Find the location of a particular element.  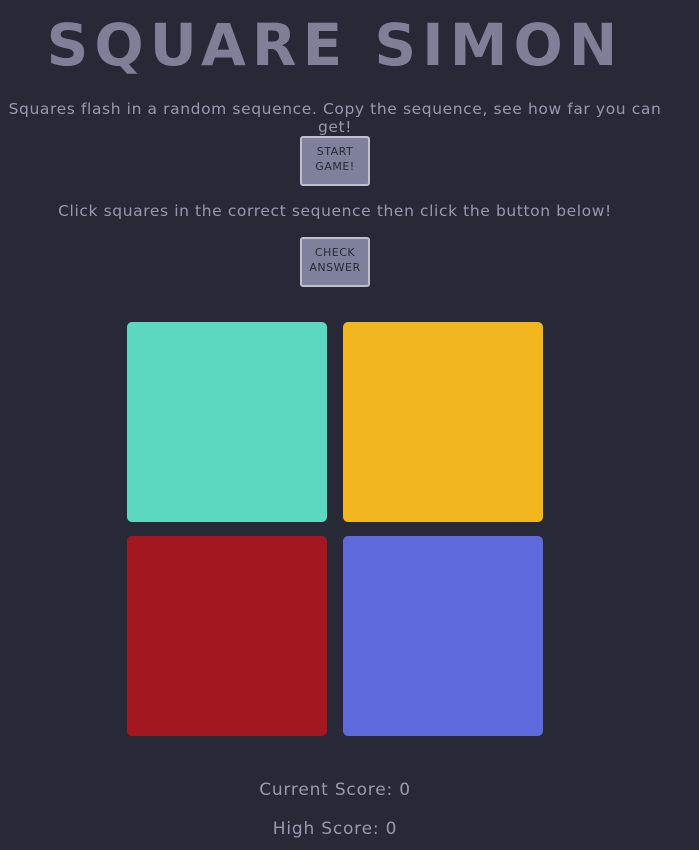

square-red is located at coordinates (227, 636).